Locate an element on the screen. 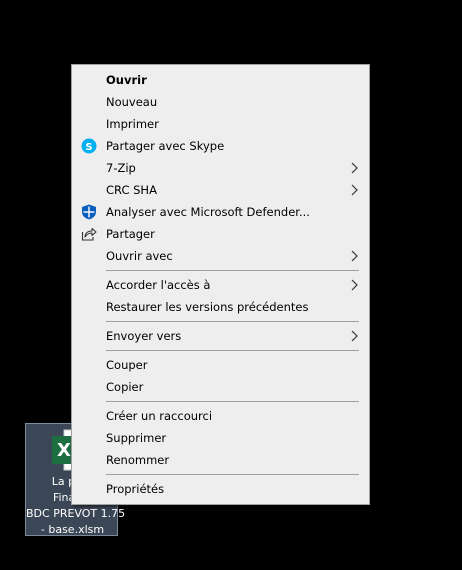  menu-item-restore-versions: Restaurer les versions précédentes is located at coordinates (220, 307).